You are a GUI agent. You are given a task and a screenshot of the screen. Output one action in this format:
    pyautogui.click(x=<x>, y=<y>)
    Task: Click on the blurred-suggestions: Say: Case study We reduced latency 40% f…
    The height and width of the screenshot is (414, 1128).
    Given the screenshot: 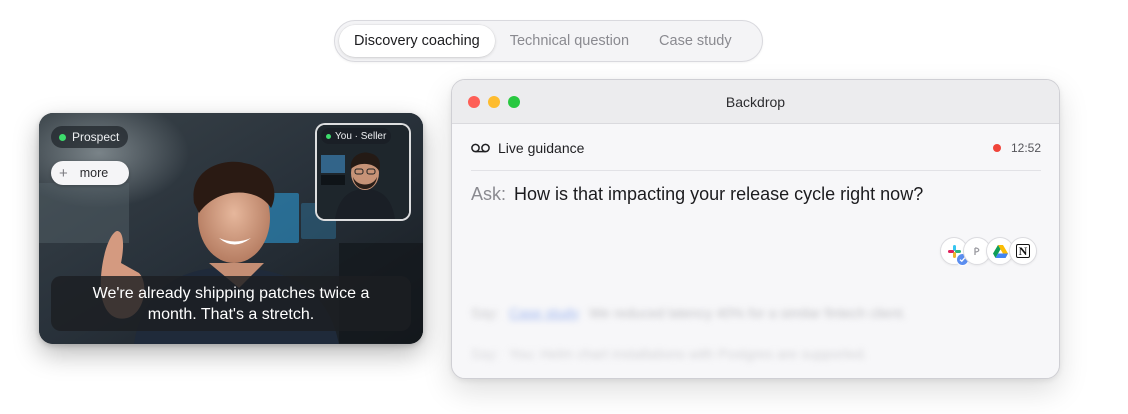 What is the action you would take?
    pyautogui.click(x=688, y=340)
    